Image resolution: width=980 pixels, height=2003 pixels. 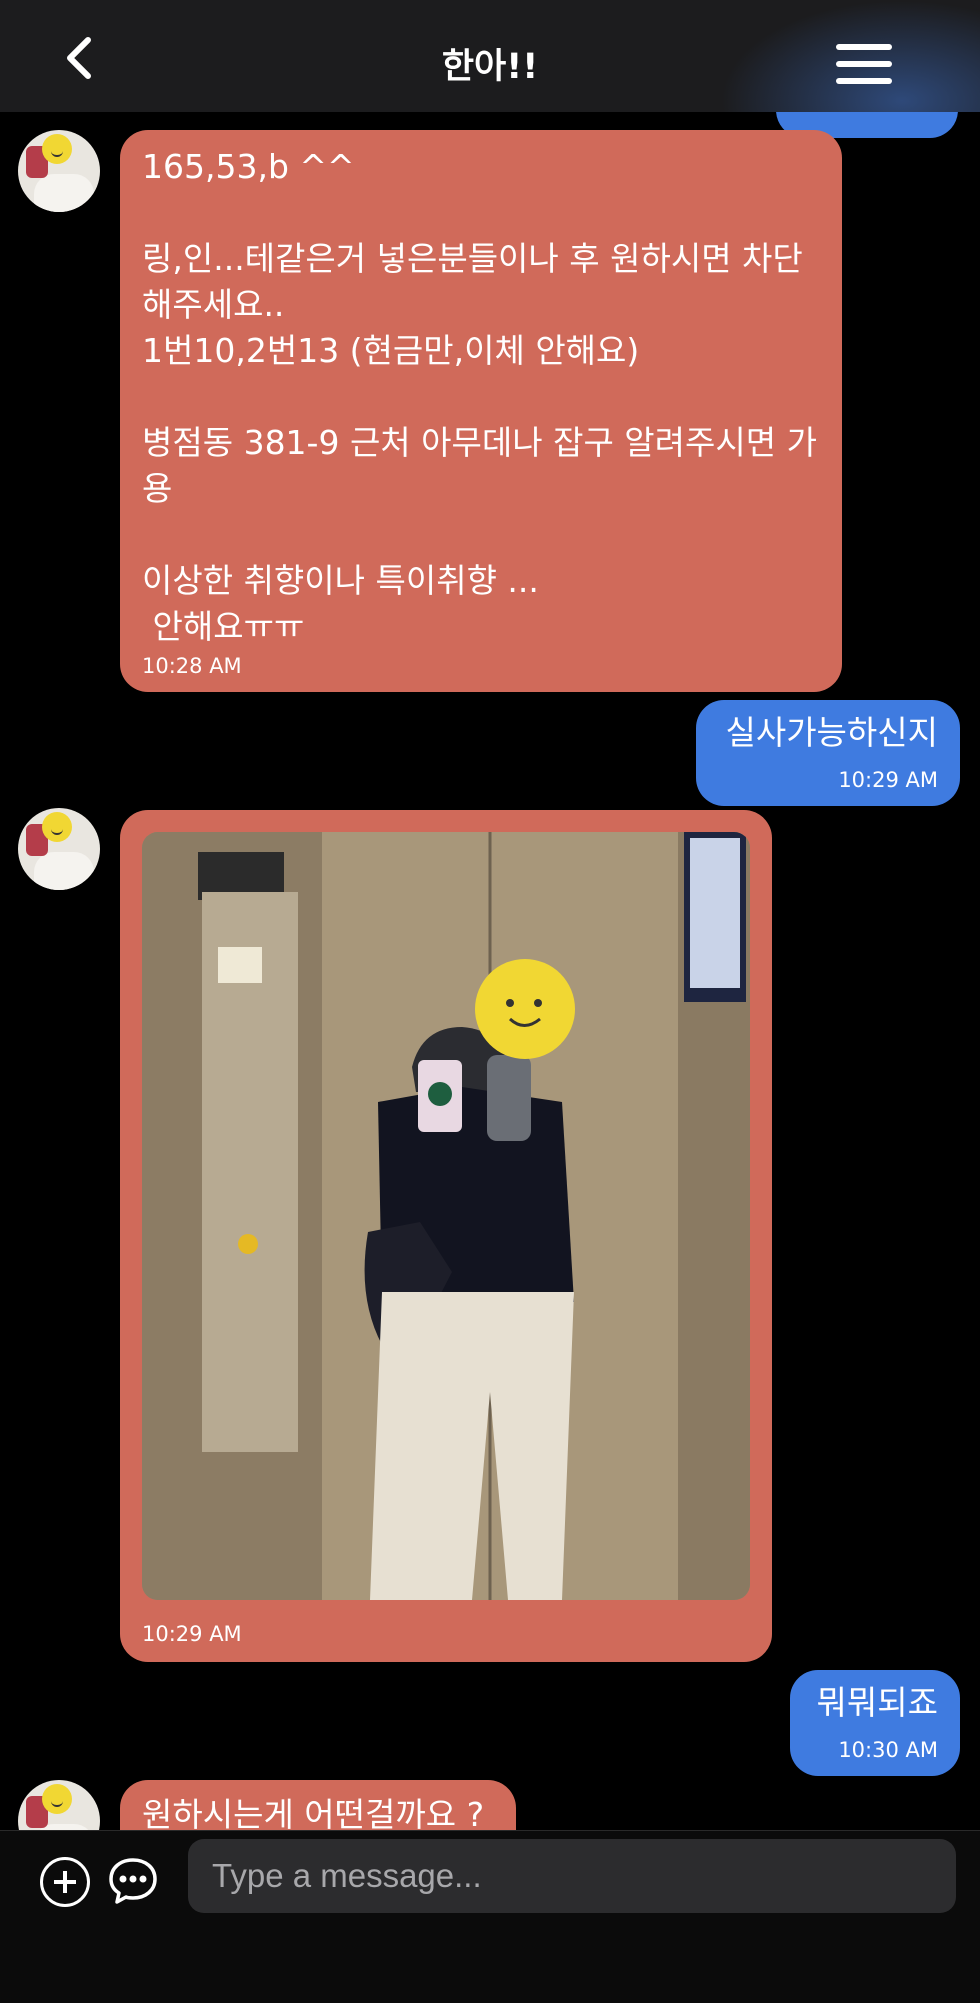 I want to click on incoming-message: 원하시는게 어떤걸까요 ?, so click(x=318, y=1805).